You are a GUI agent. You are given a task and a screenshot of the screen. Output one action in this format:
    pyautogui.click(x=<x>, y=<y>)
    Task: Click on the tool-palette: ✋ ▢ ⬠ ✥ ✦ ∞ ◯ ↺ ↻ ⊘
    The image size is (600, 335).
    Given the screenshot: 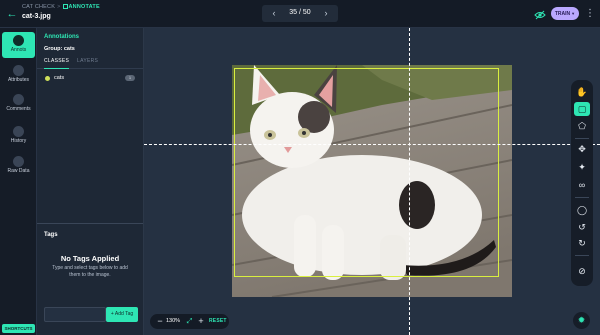 What is the action you would take?
    pyautogui.click(x=582, y=183)
    